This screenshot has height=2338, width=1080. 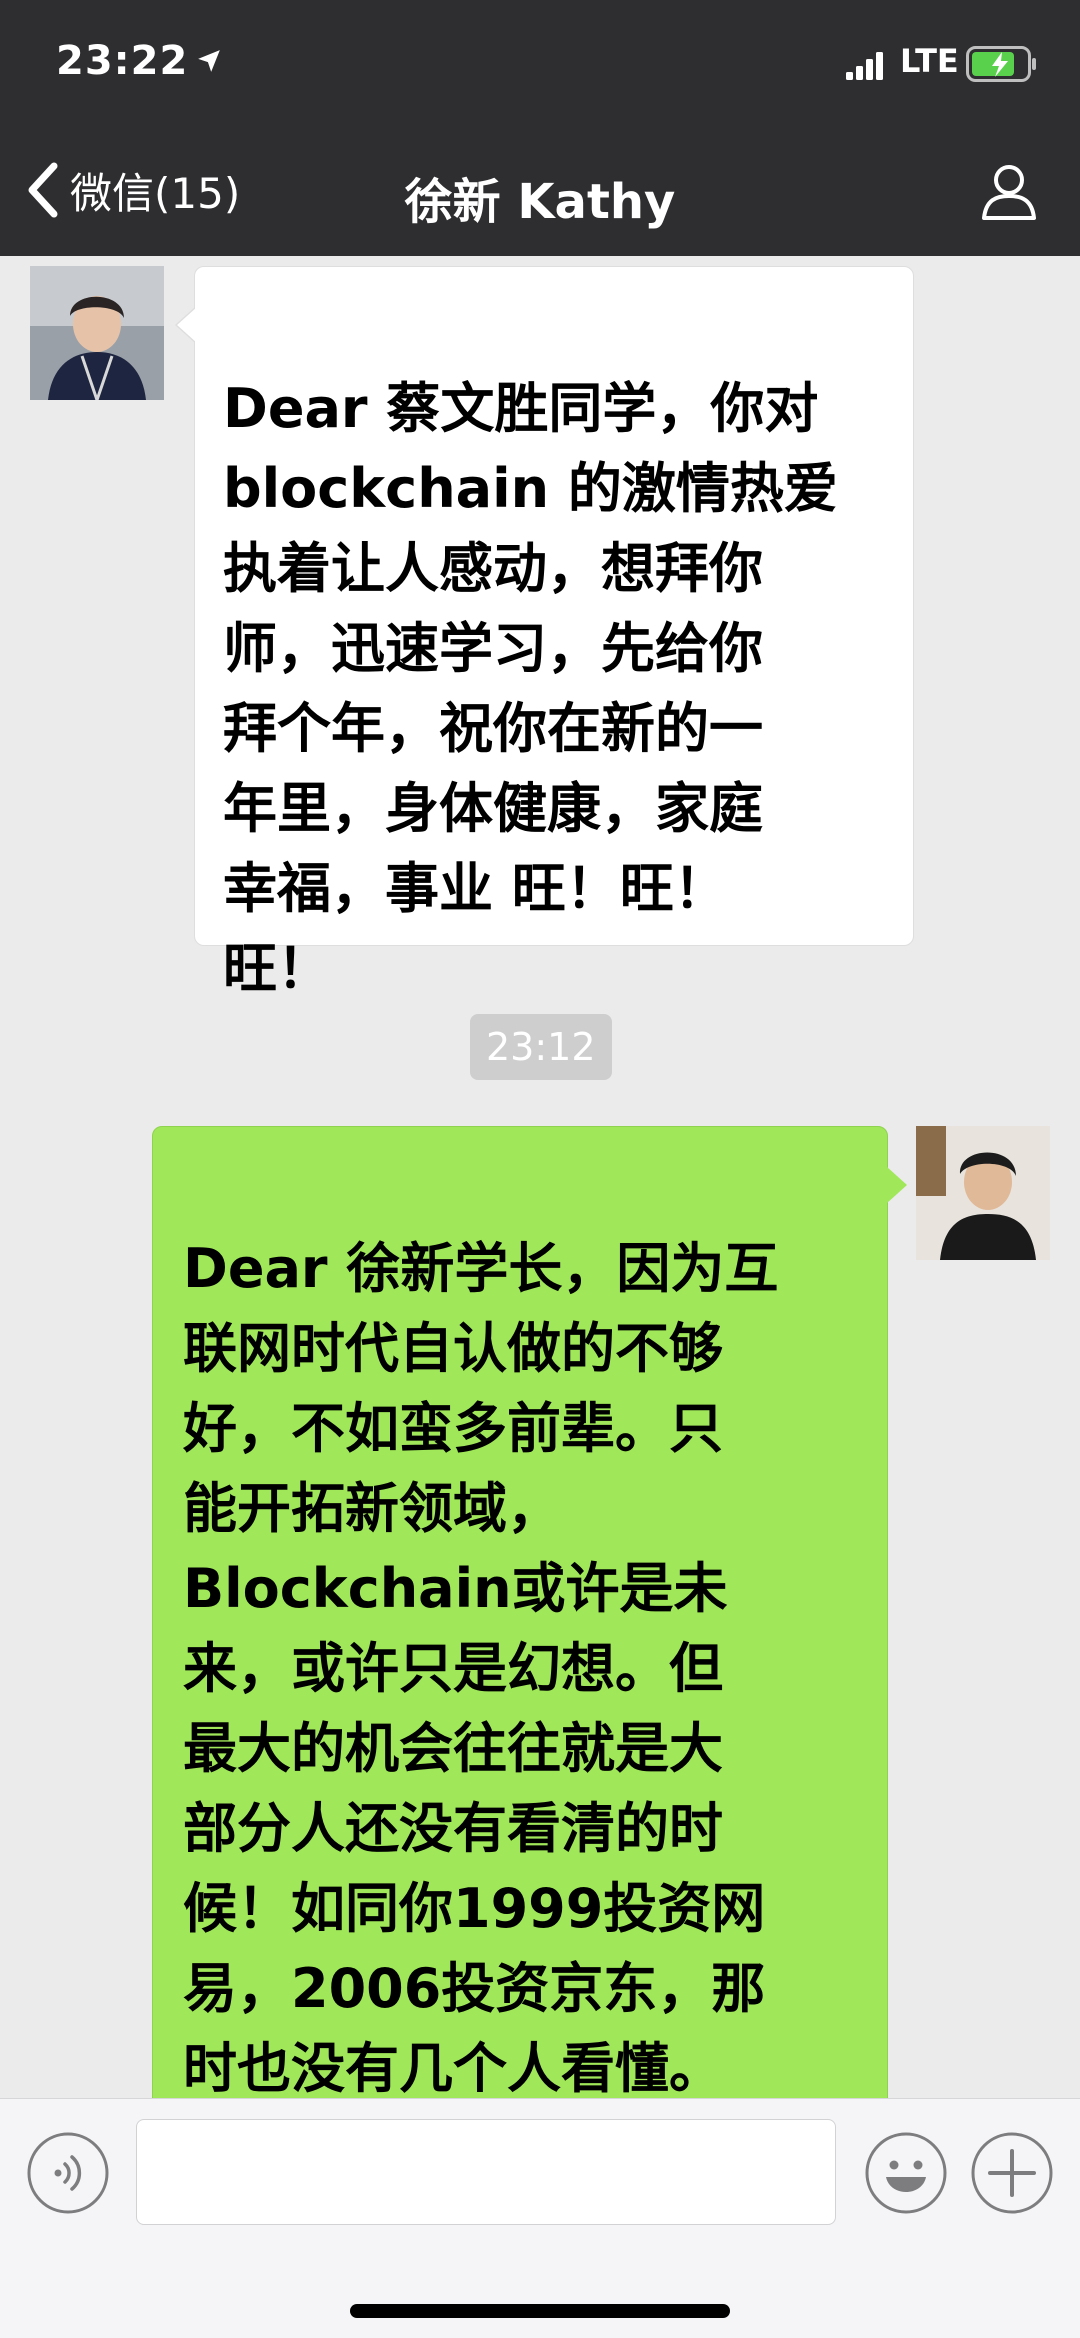 What do you see at coordinates (209, 61) in the screenshot?
I see `location-arrow-icon` at bounding box center [209, 61].